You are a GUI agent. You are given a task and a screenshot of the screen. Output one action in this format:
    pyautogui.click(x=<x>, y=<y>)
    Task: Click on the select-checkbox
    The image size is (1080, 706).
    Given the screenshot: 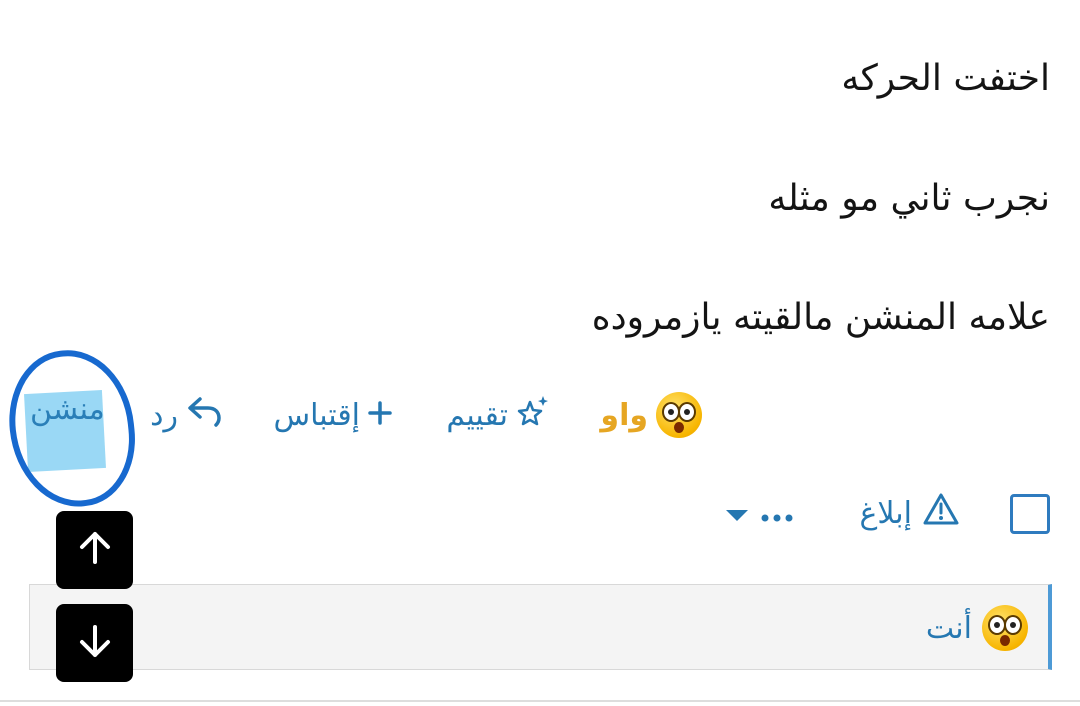 What is the action you would take?
    pyautogui.click(x=1030, y=514)
    